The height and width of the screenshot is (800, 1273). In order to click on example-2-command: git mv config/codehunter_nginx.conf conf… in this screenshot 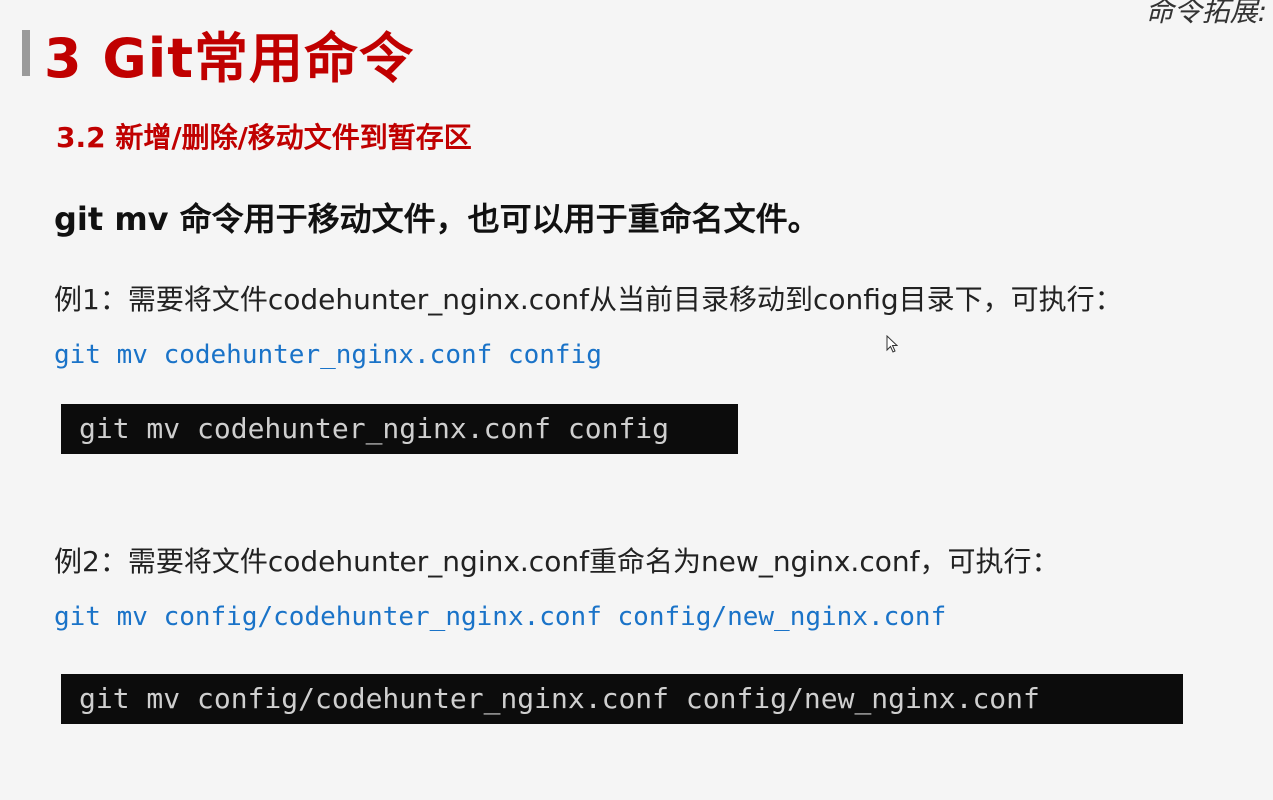, I will do `click(500, 617)`.